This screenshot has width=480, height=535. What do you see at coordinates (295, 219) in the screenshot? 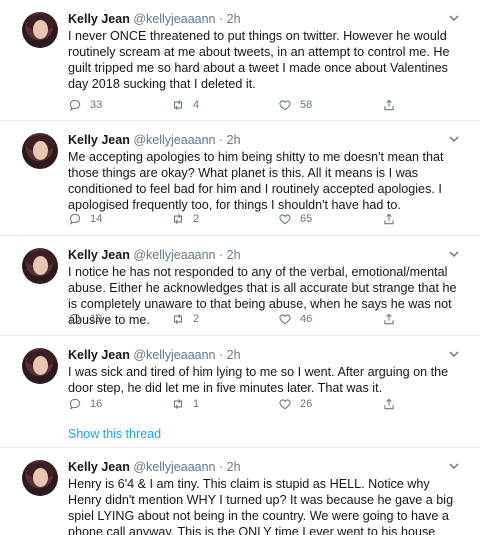
I see `like-button: 65` at bounding box center [295, 219].